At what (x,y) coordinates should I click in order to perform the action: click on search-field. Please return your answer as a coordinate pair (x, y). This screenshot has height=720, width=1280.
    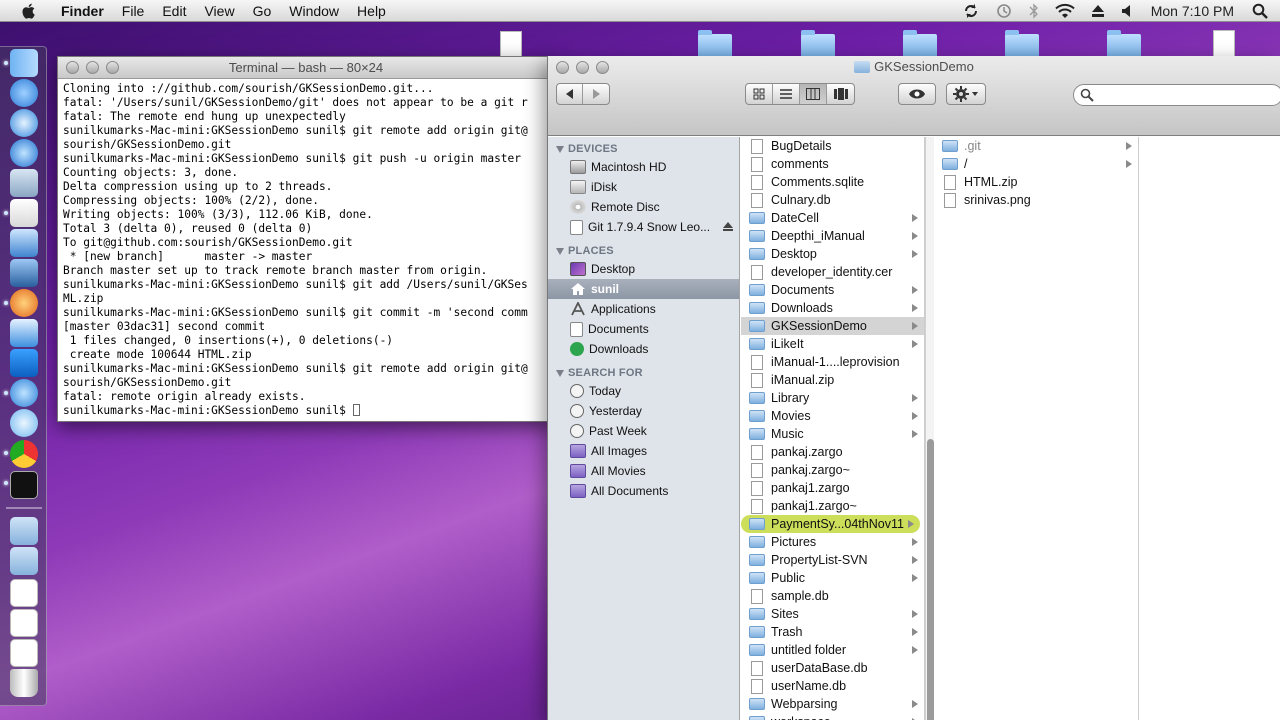
    Looking at the image, I should click on (1176, 95).